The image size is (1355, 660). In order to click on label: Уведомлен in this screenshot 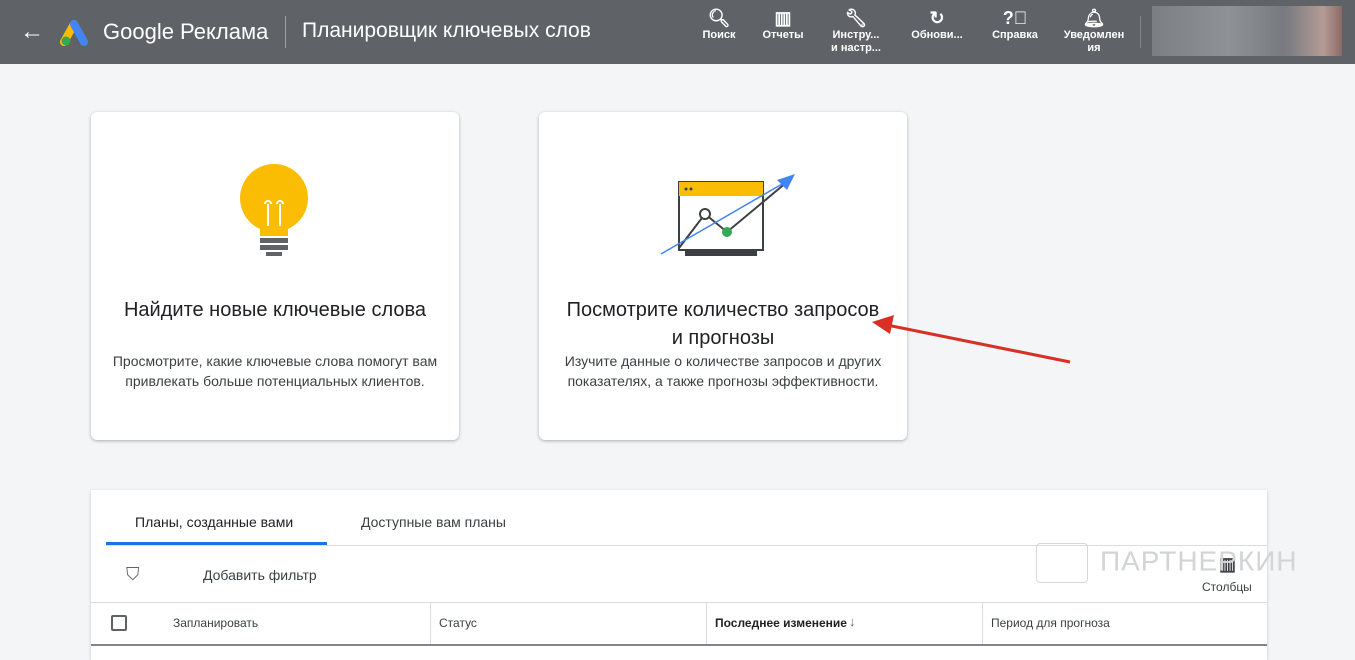, I will do `click(1094, 35)`.